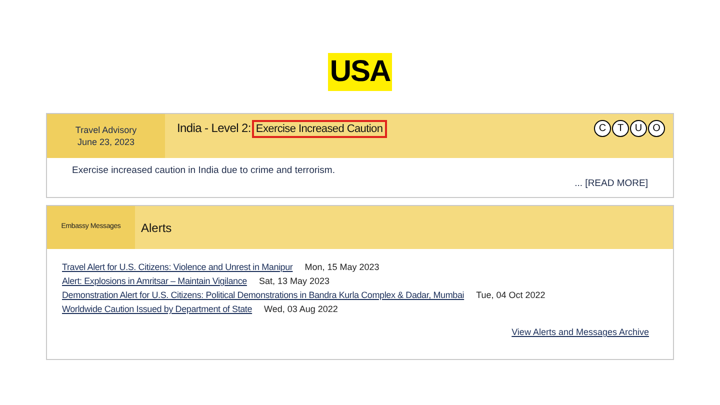 This screenshot has height=405, width=720. Describe the element at coordinates (638, 128) in the screenshot. I see `indicator-badge: U` at that location.